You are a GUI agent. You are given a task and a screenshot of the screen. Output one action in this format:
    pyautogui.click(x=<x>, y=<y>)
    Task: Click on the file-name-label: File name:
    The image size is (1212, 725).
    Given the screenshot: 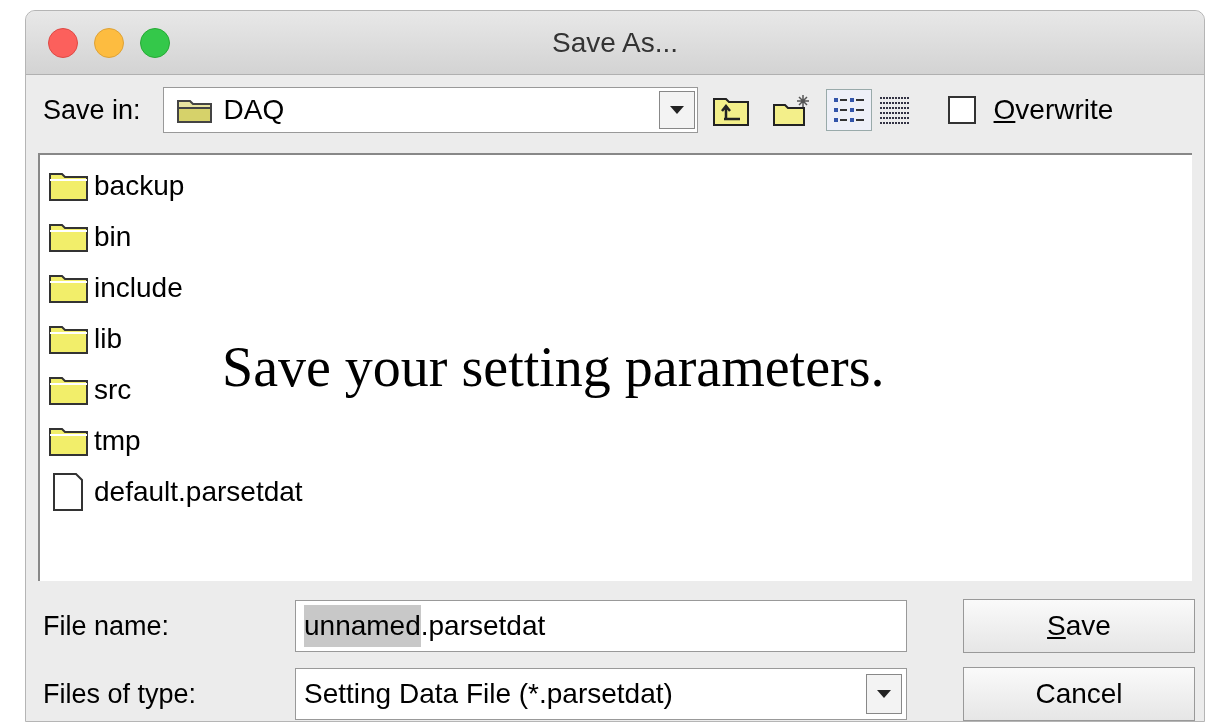 What is the action you would take?
    pyautogui.click(x=107, y=626)
    